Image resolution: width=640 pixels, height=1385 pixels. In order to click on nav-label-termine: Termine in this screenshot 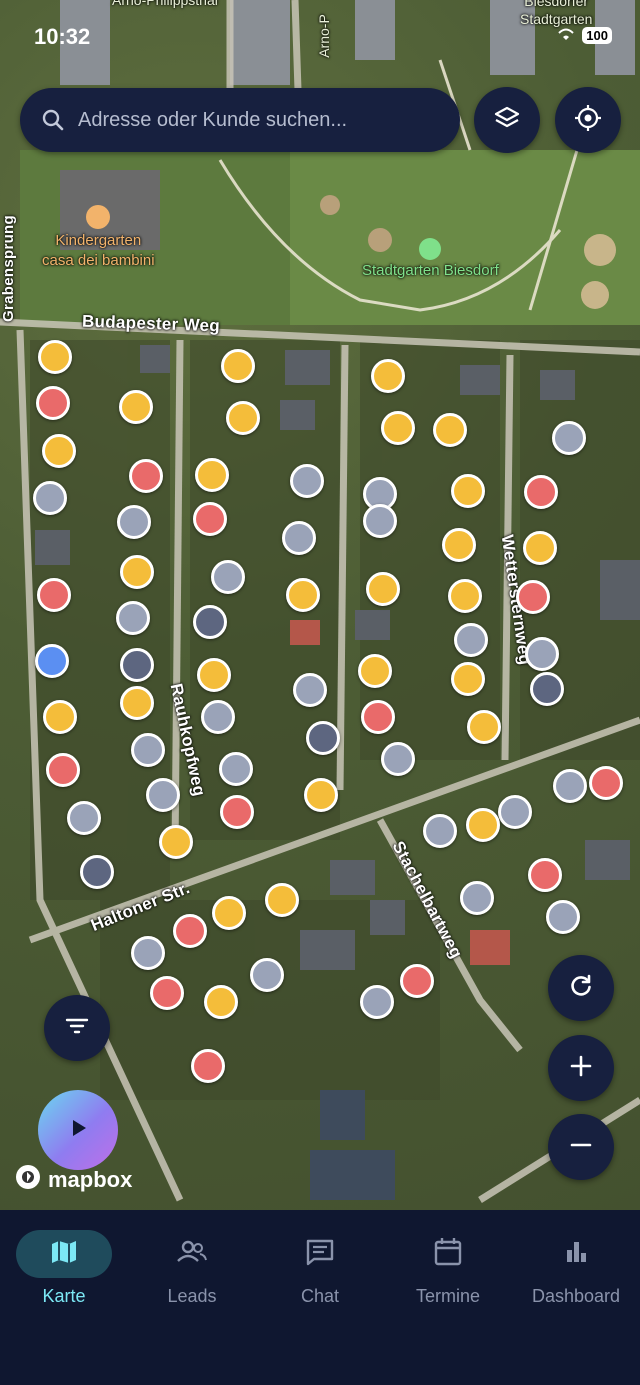, I will do `click(448, 1296)`.